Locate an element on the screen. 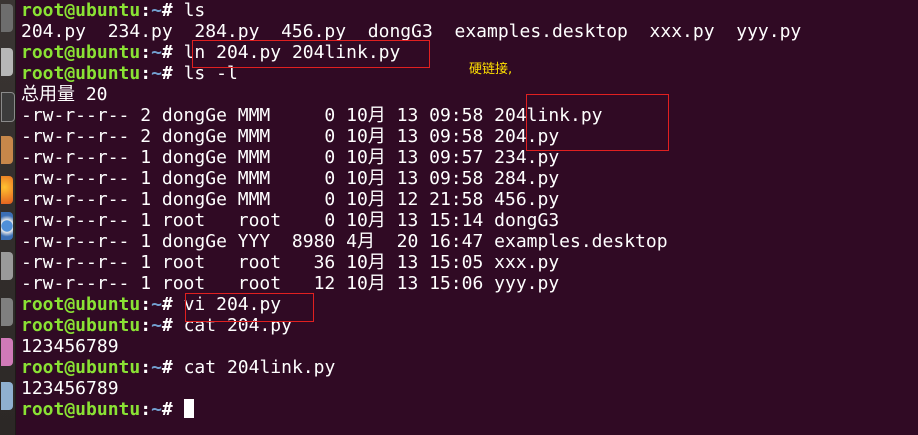 The image size is (918, 435). command-text: ls is located at coordinates (194, 10).